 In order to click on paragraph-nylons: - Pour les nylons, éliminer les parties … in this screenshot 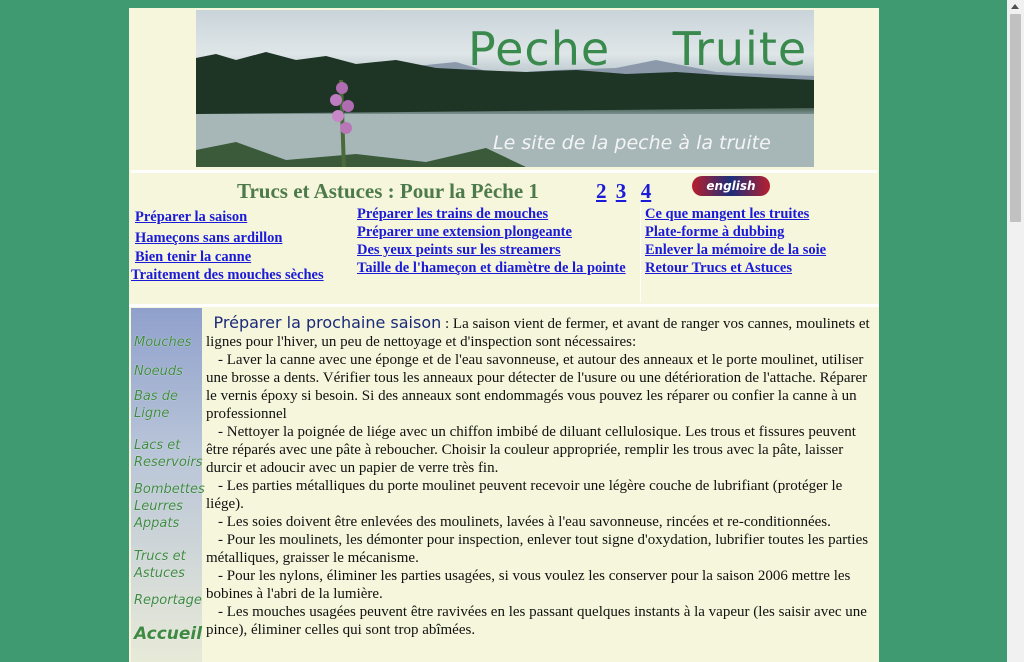, I will do `click(528, 585)`.